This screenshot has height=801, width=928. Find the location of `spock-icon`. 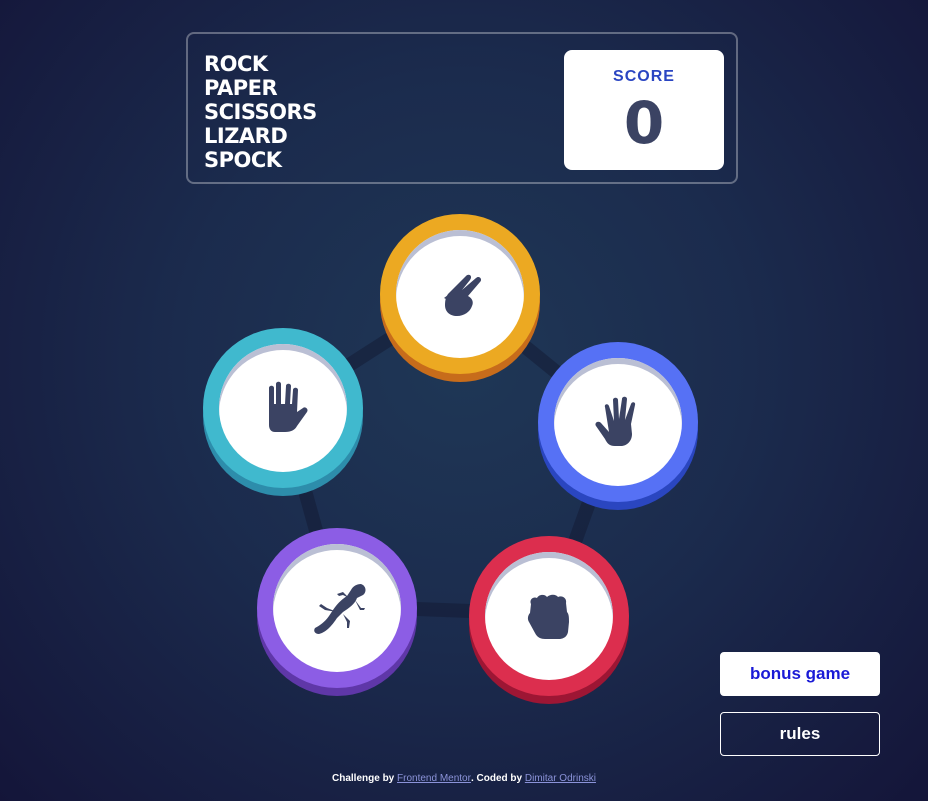

spock-icon is located at coordinates (283, 408).